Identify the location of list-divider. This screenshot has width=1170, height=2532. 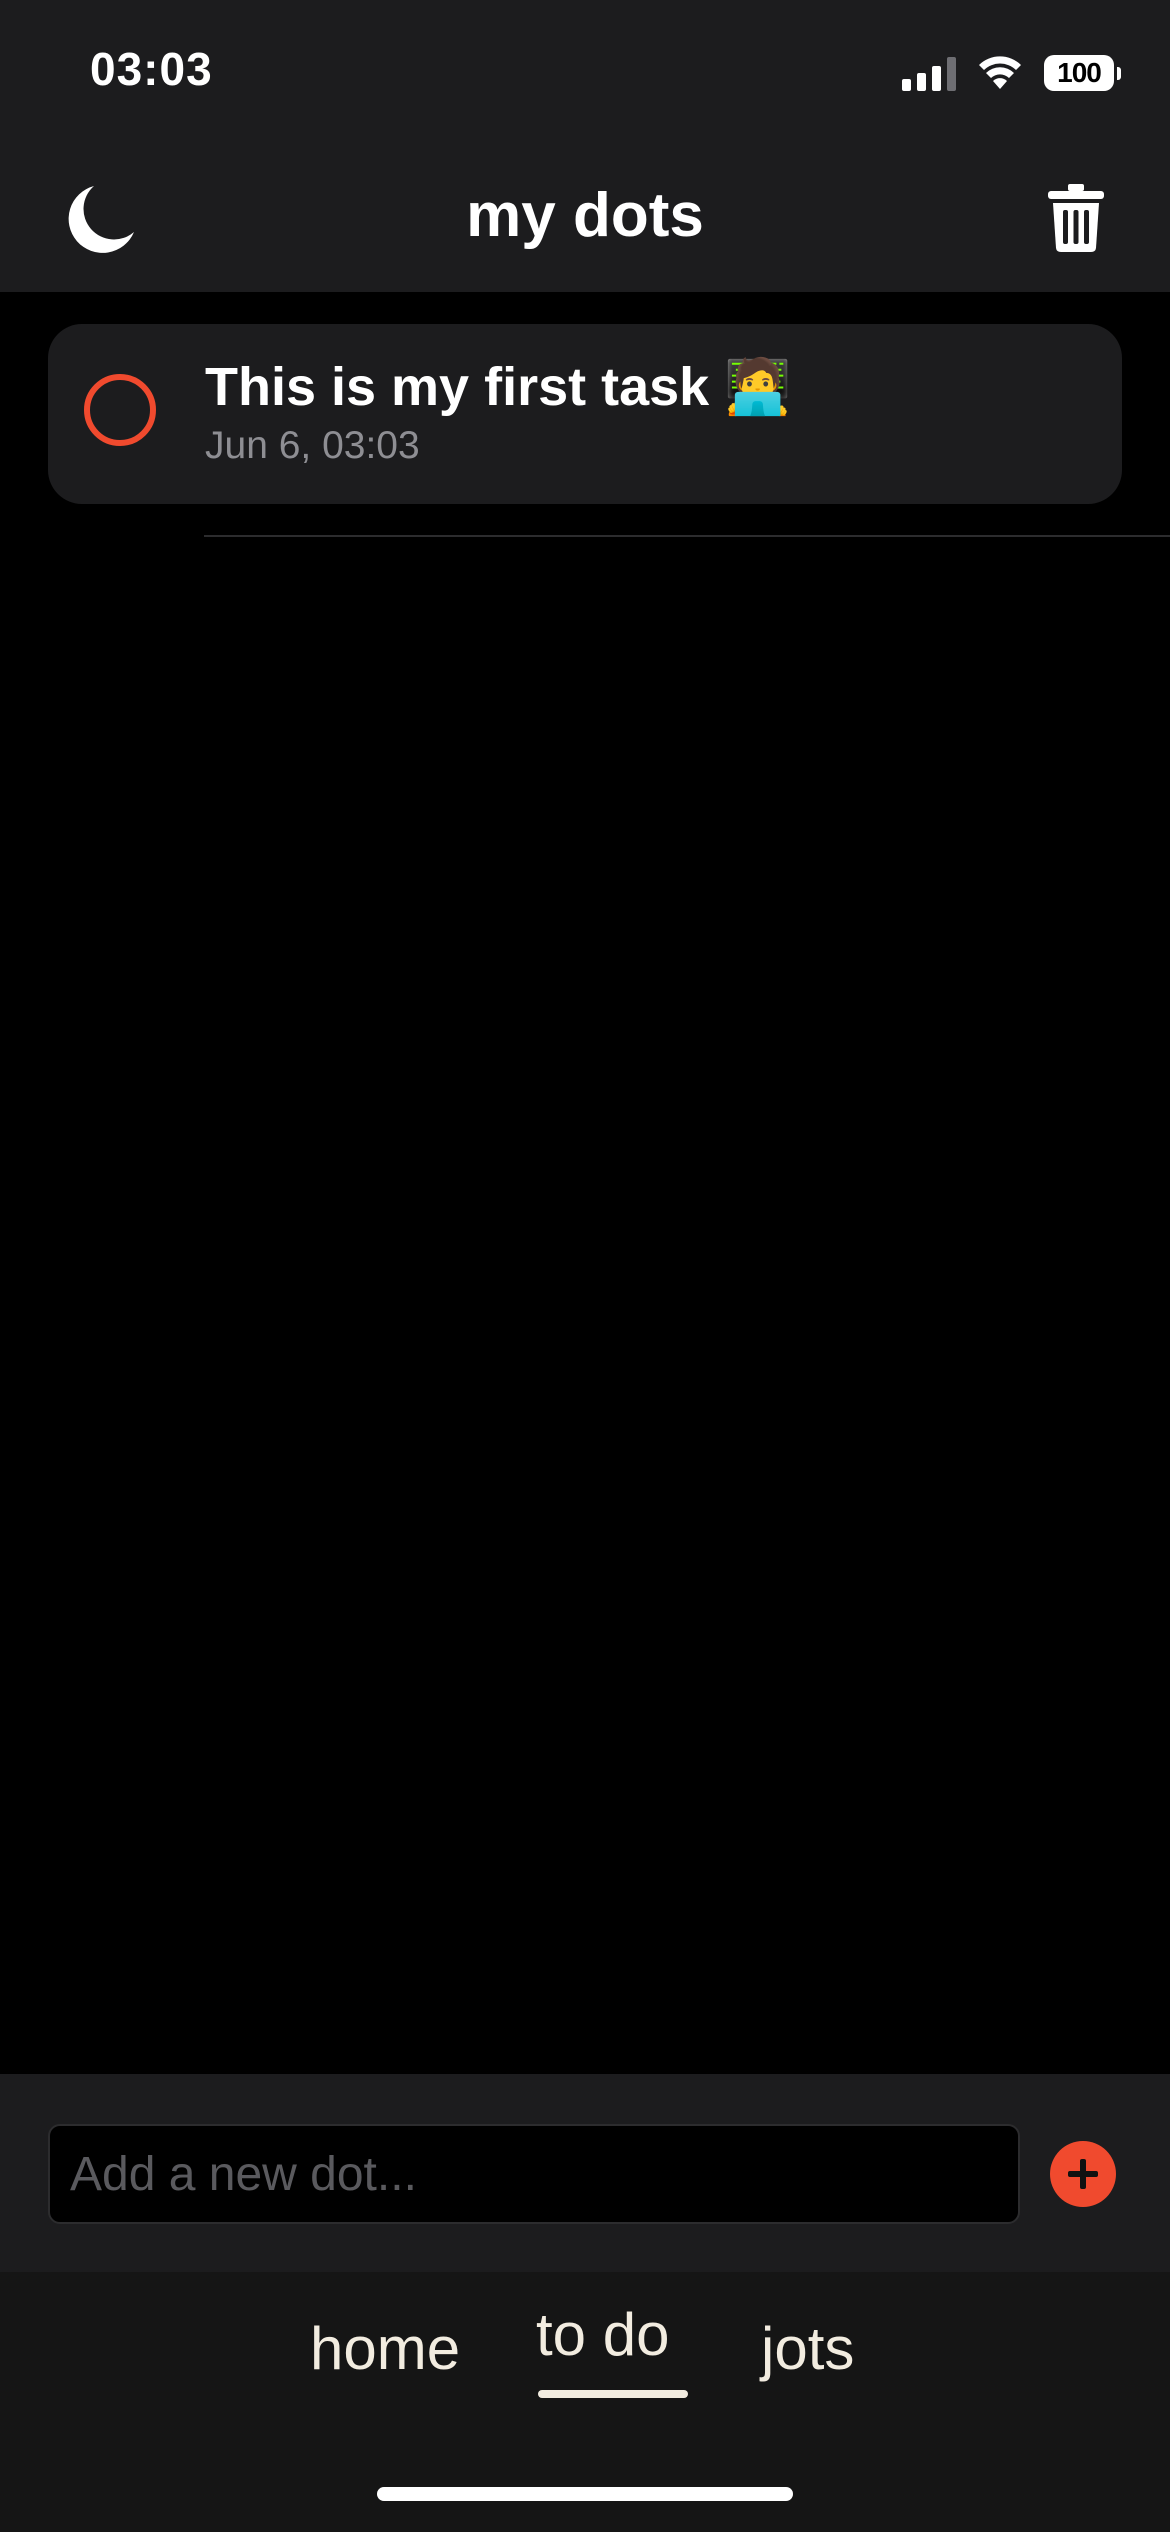
(687, 536).